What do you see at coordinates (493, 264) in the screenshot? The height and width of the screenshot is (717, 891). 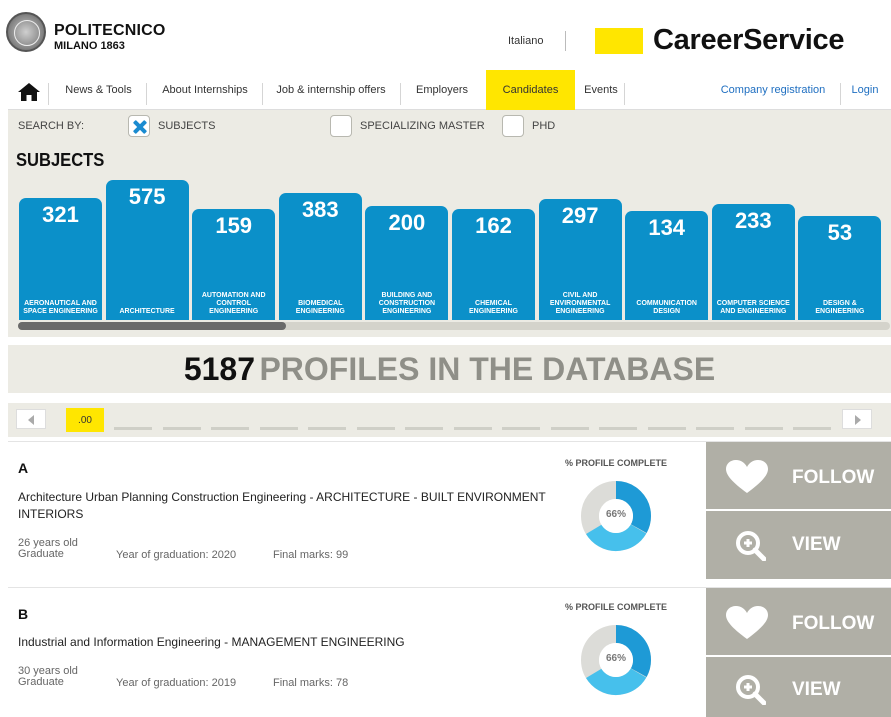 I see `subject-bar: 162 CHEMICAL ENGINEERING` at bounding box center [493, 264].